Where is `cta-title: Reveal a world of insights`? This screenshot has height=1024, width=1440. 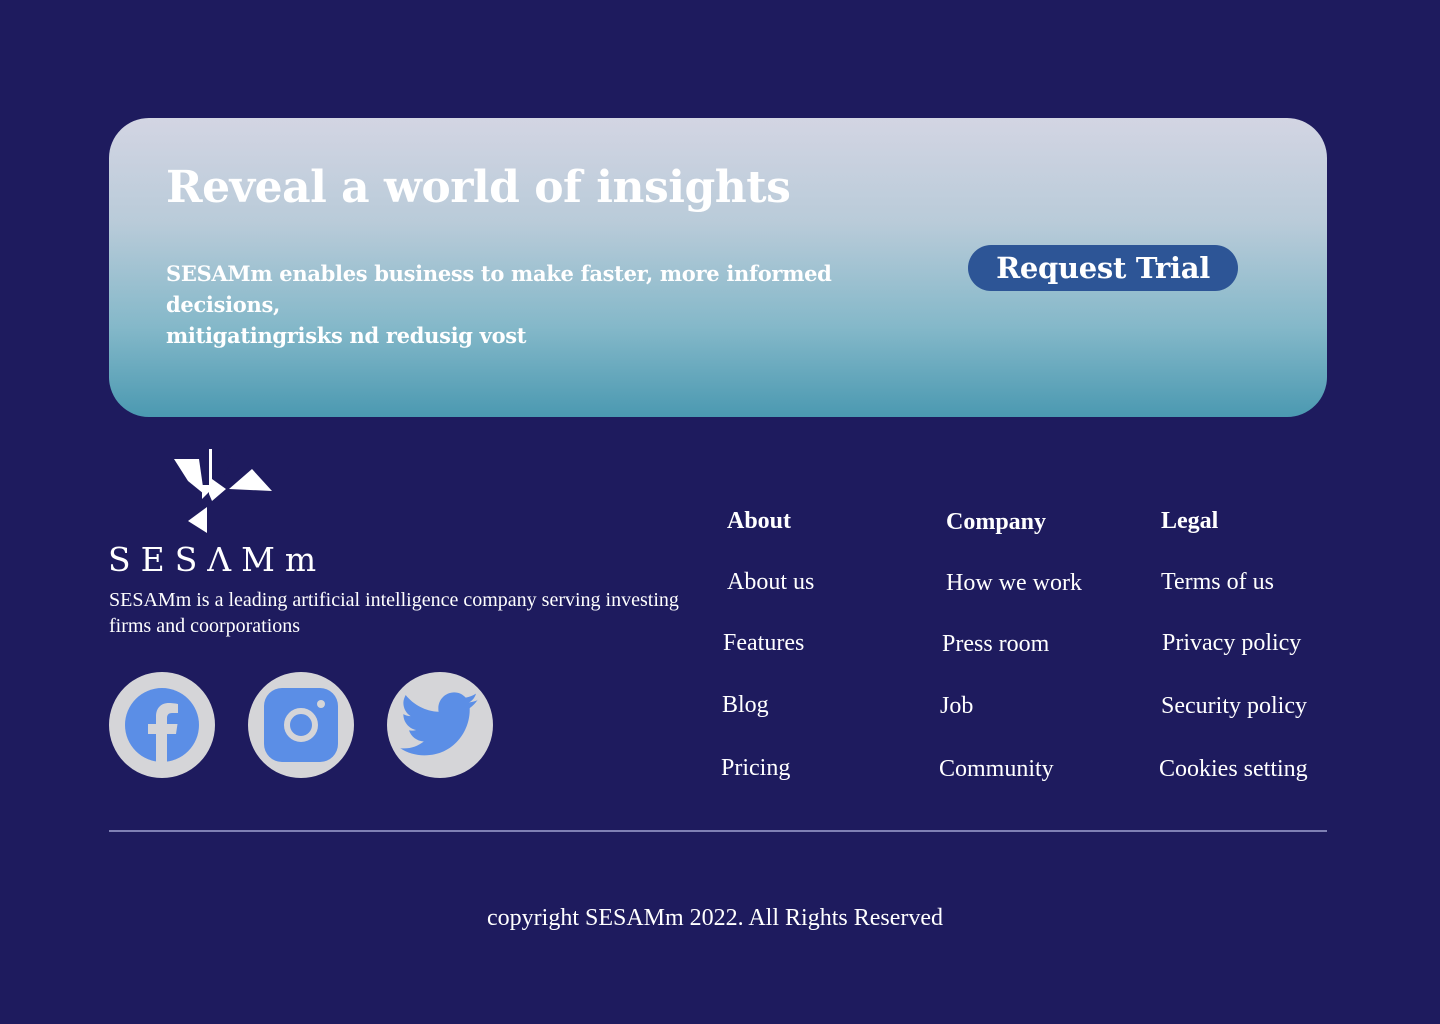 cta-title: Reveal a world of insights is located at coordinates (478, 187).